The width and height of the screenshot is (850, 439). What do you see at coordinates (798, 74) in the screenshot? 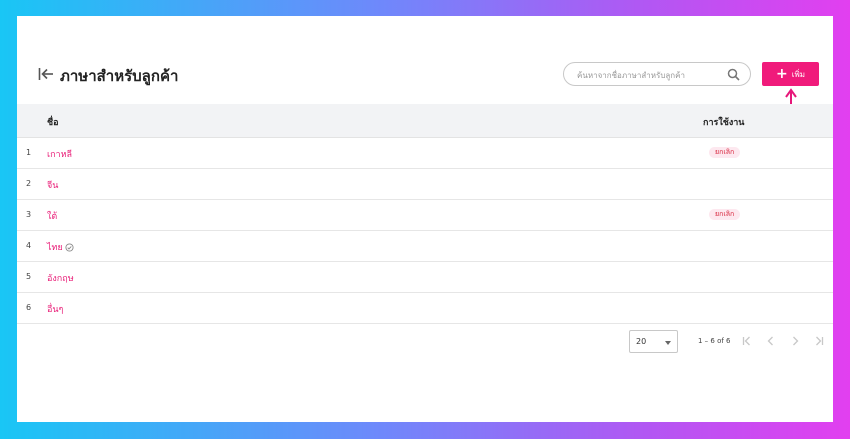
I see `add-button-label: เพิ่ม` at bounding box center [798, 74].